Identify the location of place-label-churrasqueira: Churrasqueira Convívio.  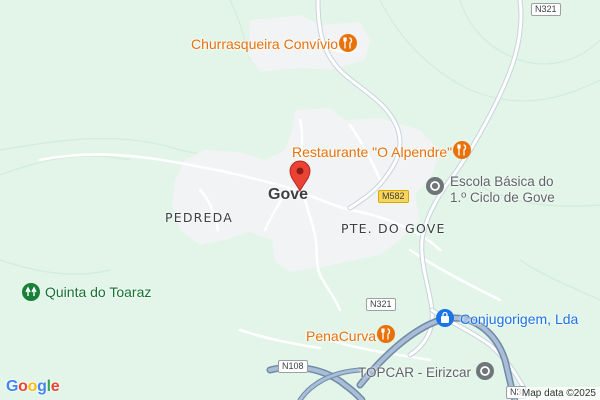
(264, 44).